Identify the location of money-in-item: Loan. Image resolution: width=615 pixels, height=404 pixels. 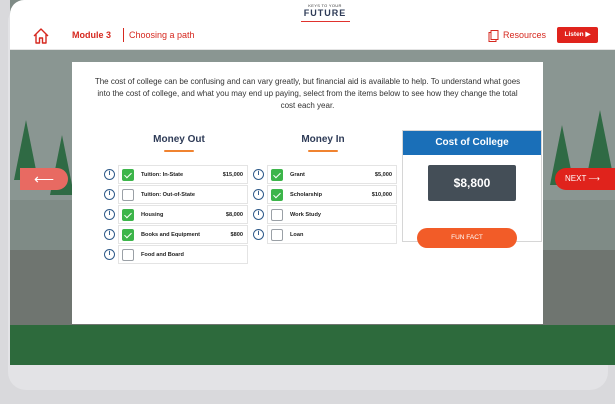
(332, 234).